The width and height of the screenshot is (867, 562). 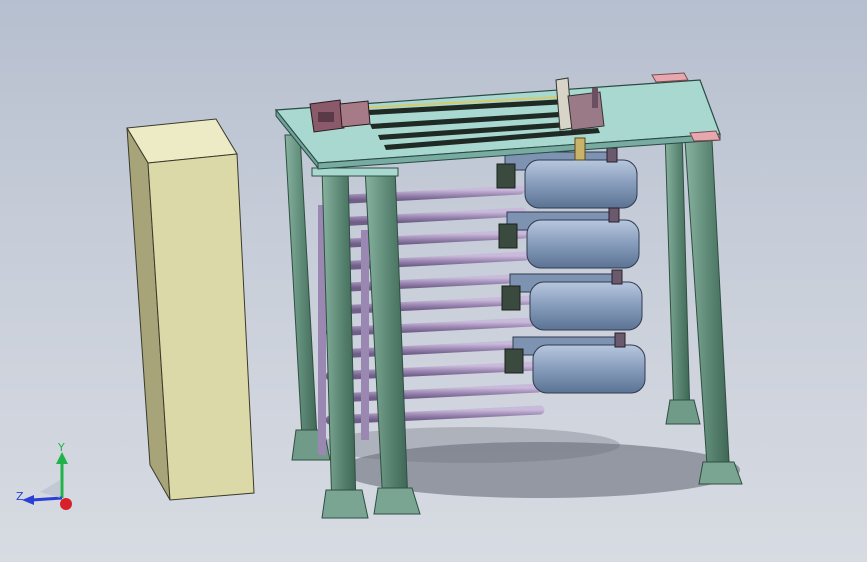 I want to click on cabinet-block, so click(x=190, y=309).